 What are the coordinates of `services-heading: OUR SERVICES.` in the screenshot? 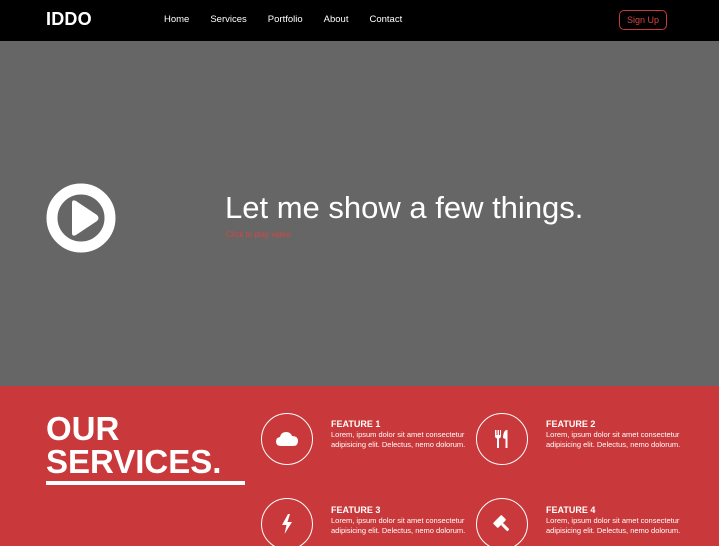 It's located at (133, 445).